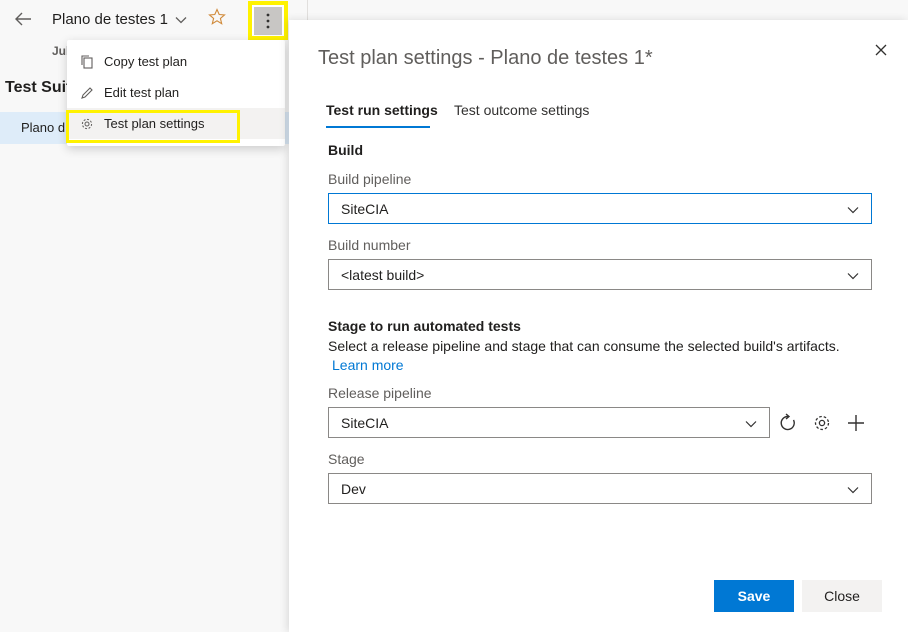 The image size is (908, 632). What do you see at coordinates (353, 489) in the screenshot?
I see `dropdown-value: Dev` at bounding box center [353, 489].